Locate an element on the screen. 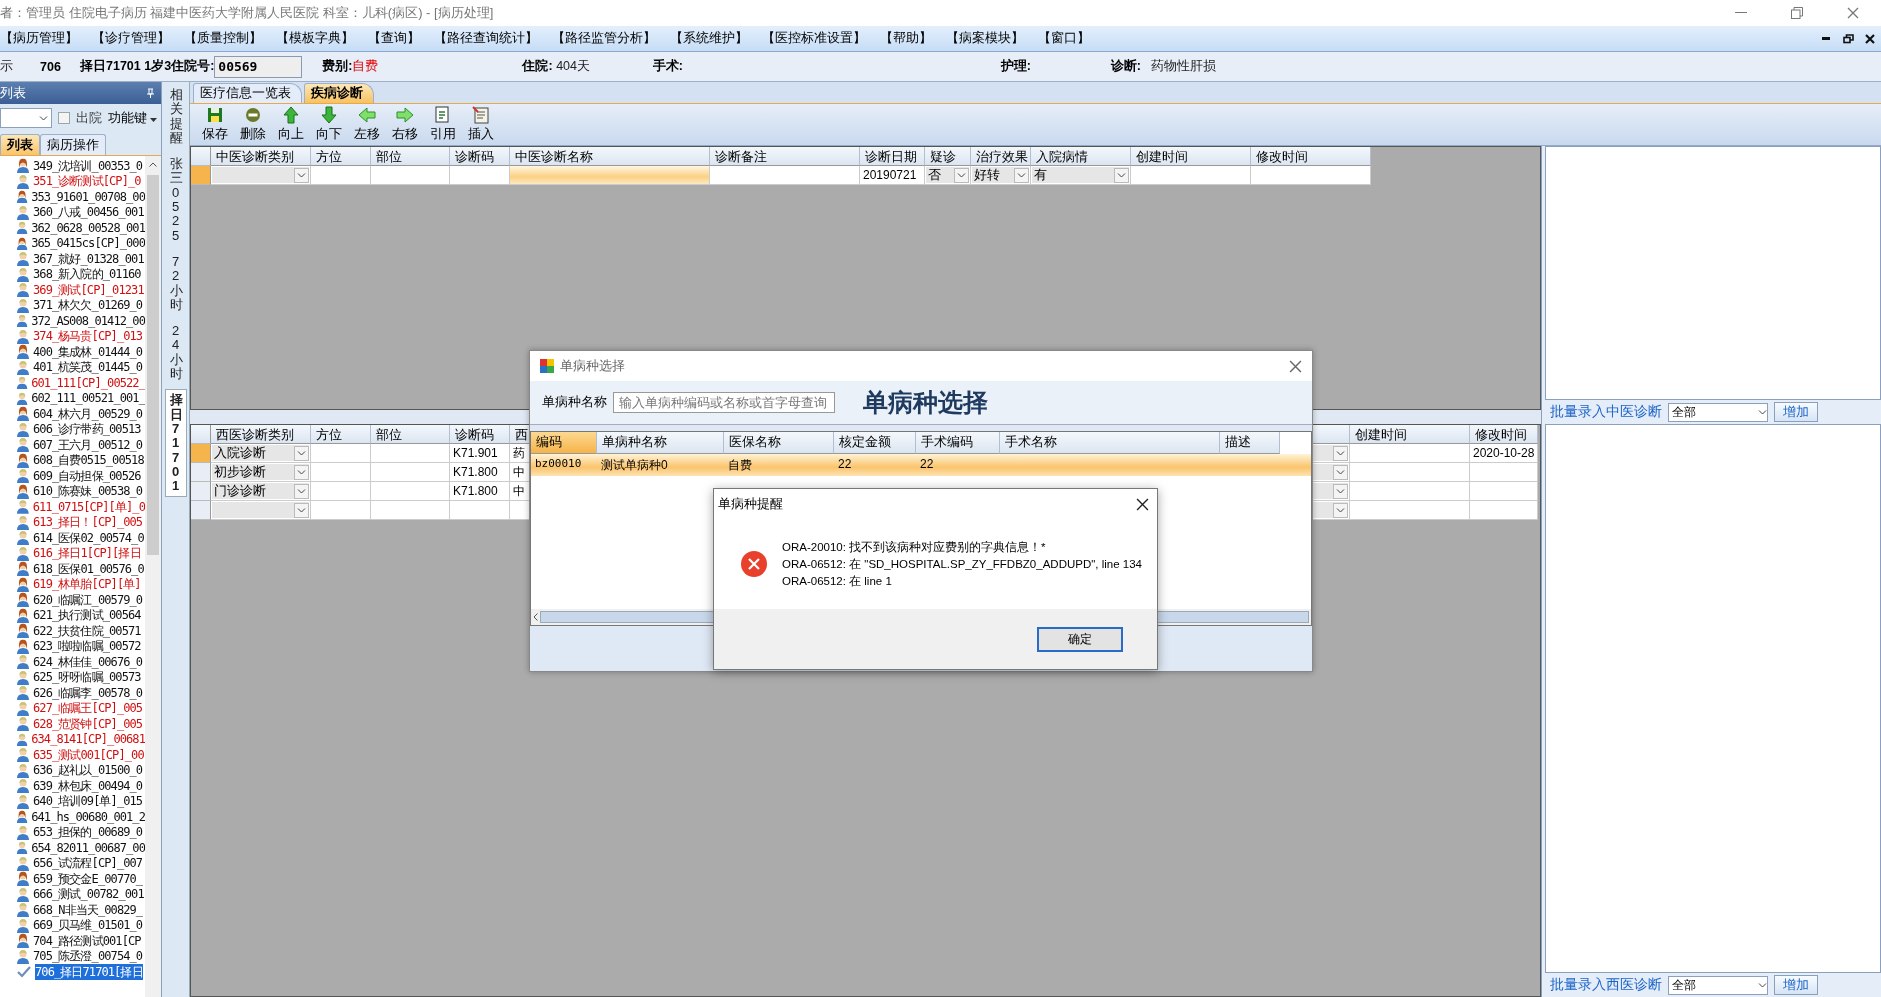  patient-item: 609_自动担保_00526 is located at coordinates (87, 475).